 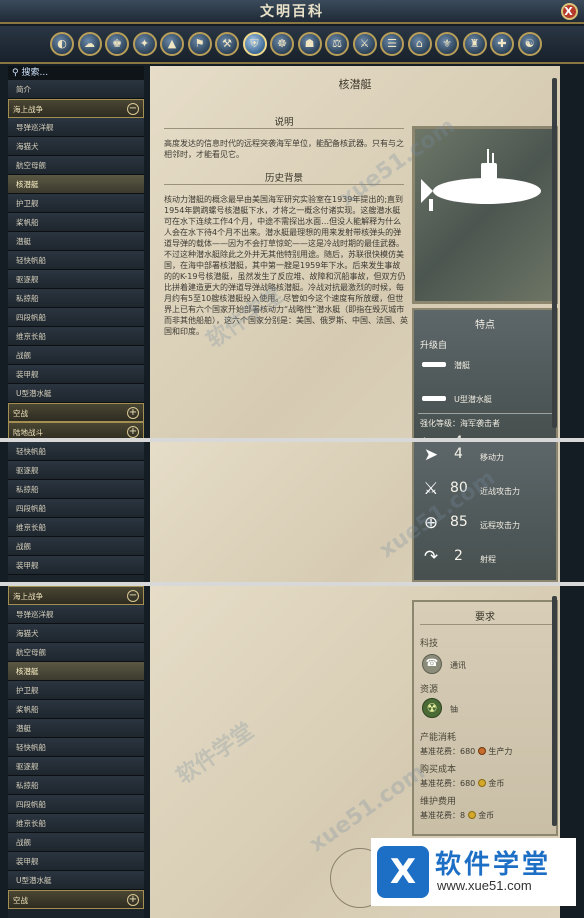 I want to click on production-icon, so click(x=481, y=751).